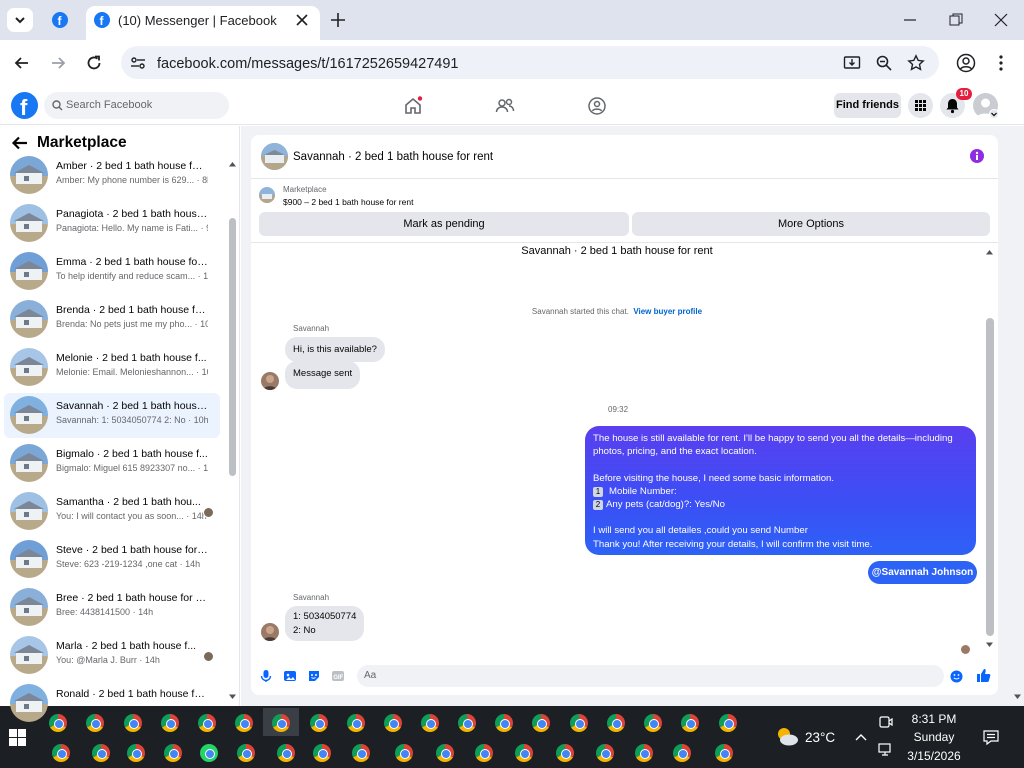  I want to click on chat-title: Savannah · 2 bed 1 bath house for rent, so click(393, 157).